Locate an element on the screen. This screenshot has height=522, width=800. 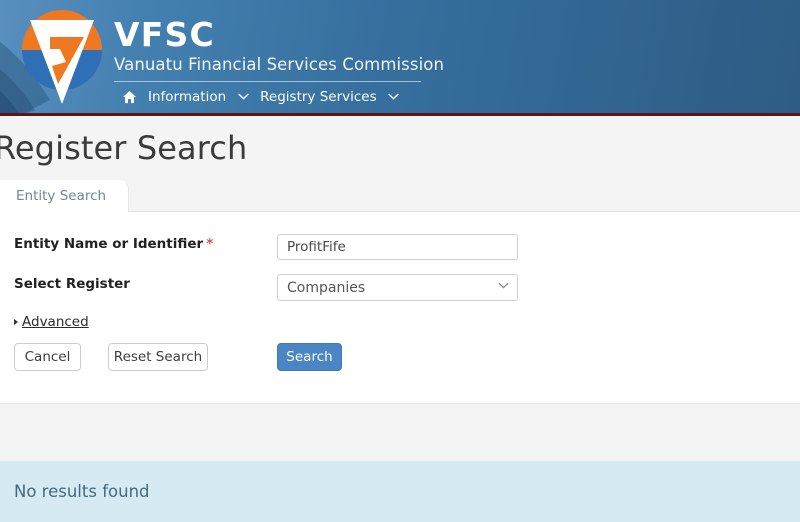
advanced-toggle-label: Advanced is located at coordinates (55, 322).